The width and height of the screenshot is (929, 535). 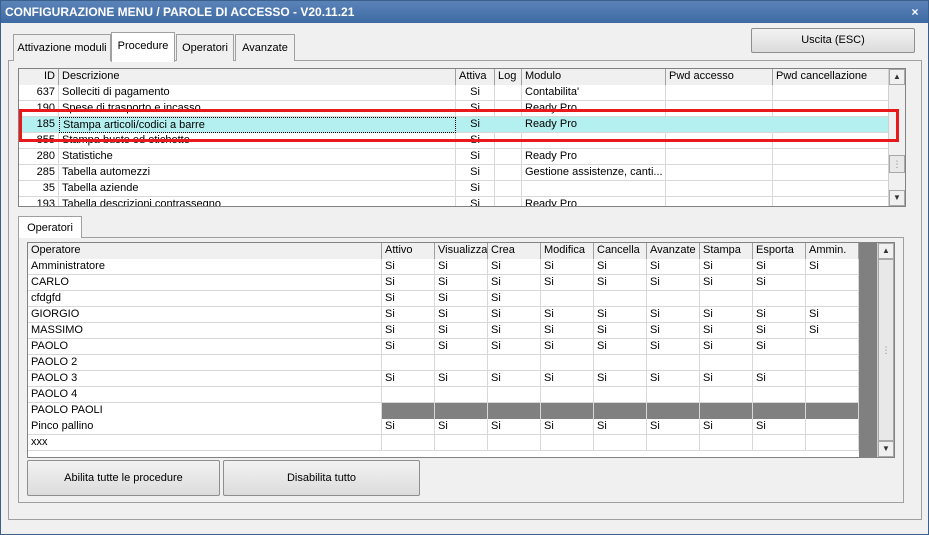 I want to click on tab-operatori: Operatori, so click(x=205, y=47).